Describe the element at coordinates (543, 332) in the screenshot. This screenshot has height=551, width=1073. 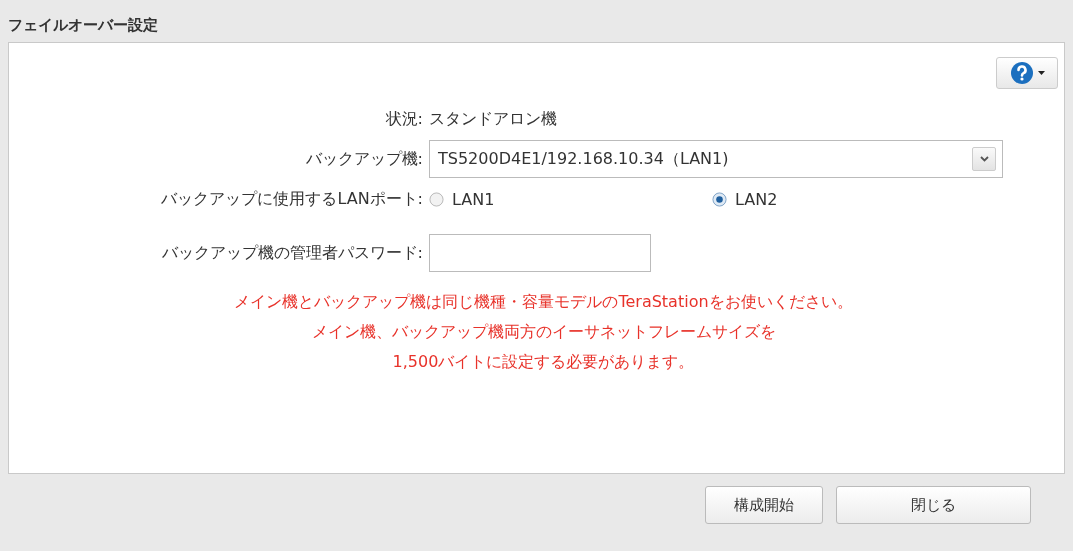
I see `warning-text: メイン機、バックアップ機両方のイーサネットフレームサイズを` at that location.